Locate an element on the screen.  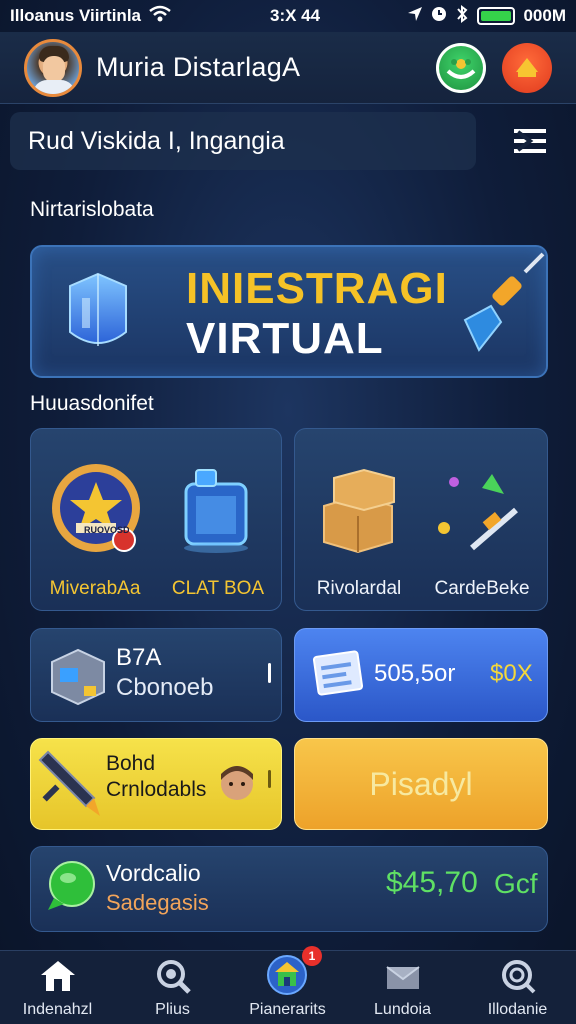
tile-label-clat: CLAT BOA is located at coordinates (218, 588).